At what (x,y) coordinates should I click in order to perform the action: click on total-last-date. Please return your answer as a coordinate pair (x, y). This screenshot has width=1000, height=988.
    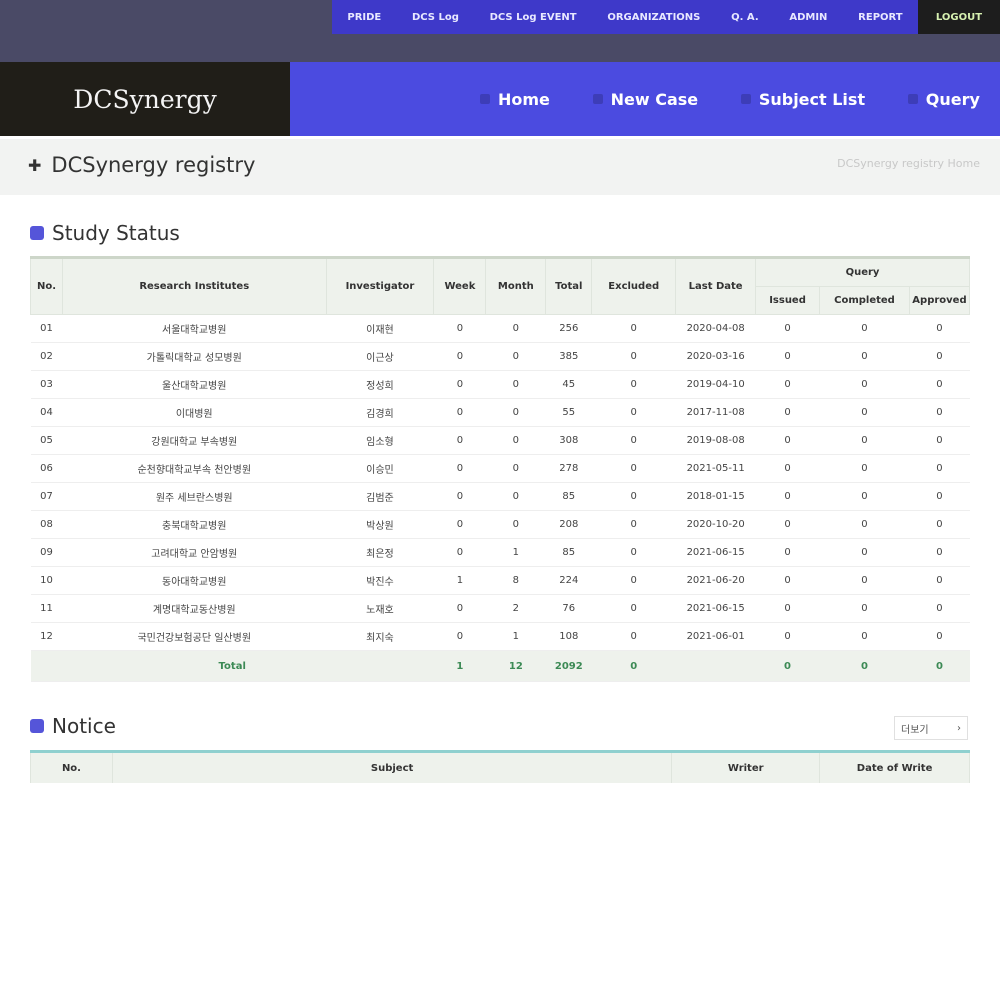
    Looking at the image, I should click on (715, 666).